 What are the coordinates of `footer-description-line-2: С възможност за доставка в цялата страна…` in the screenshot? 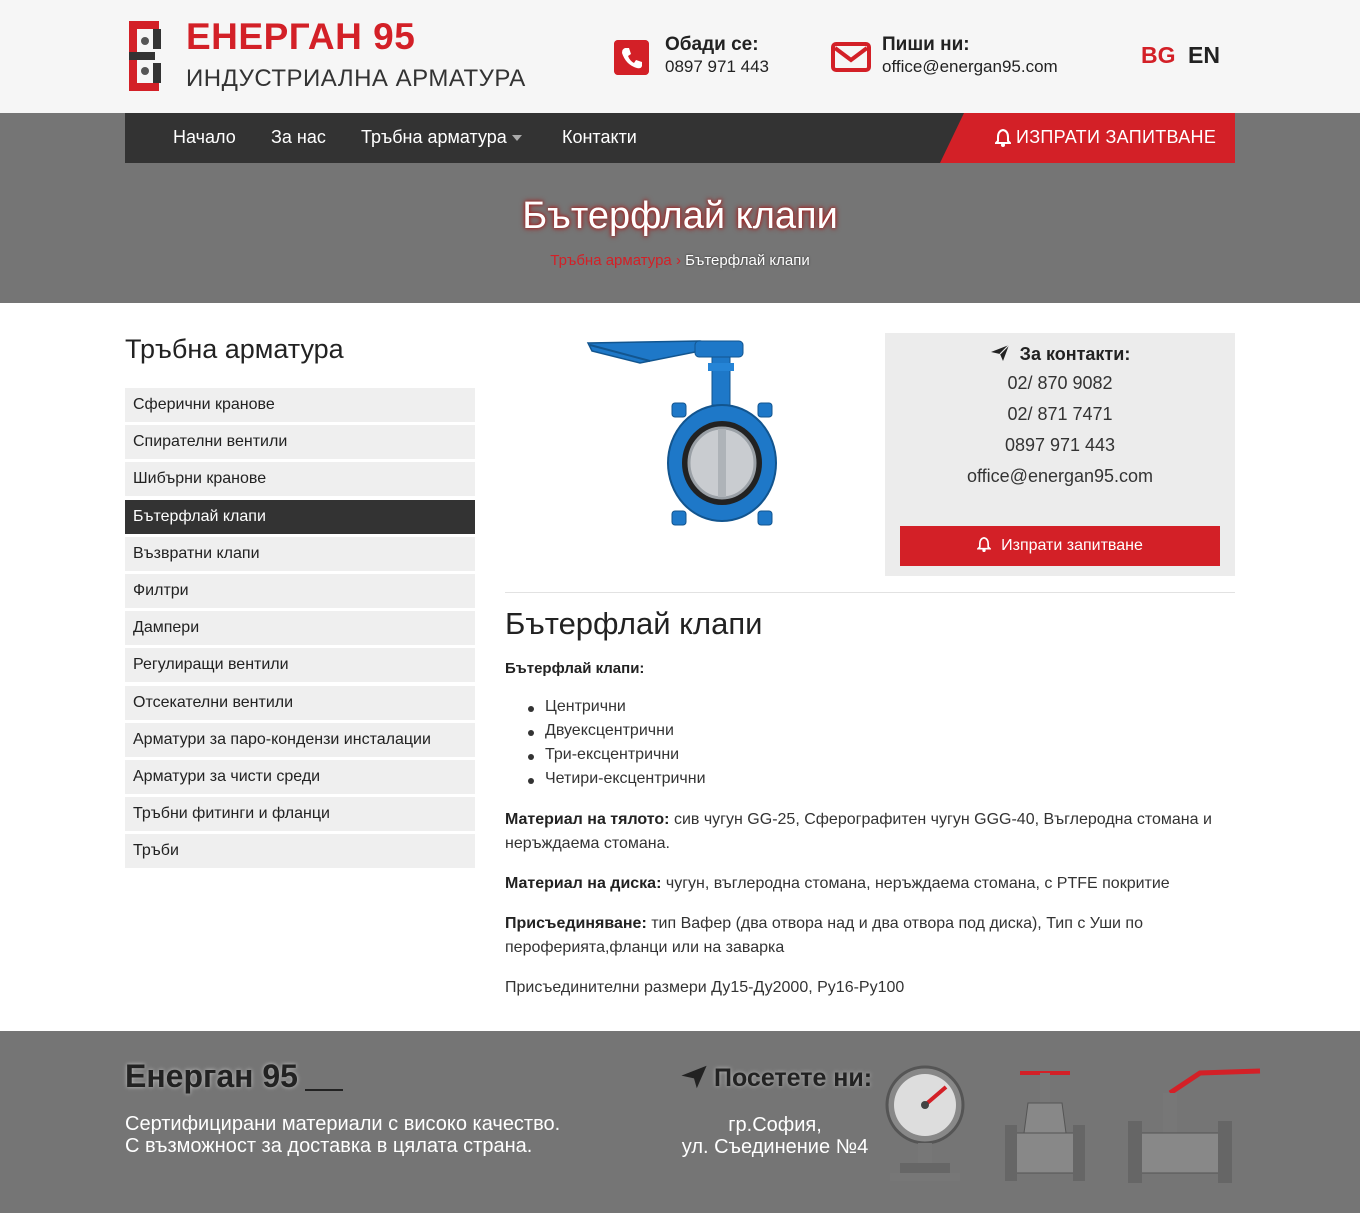 It's located at (329, 1146).